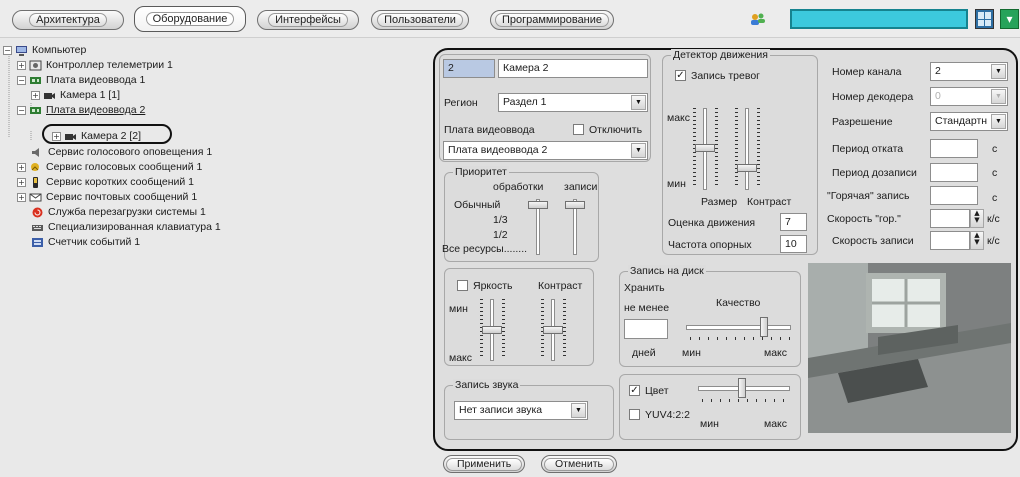 The image size is (1020, 477). I want to click on tree-item-camera-1: + Камера 1 [1], so click(75, 95).